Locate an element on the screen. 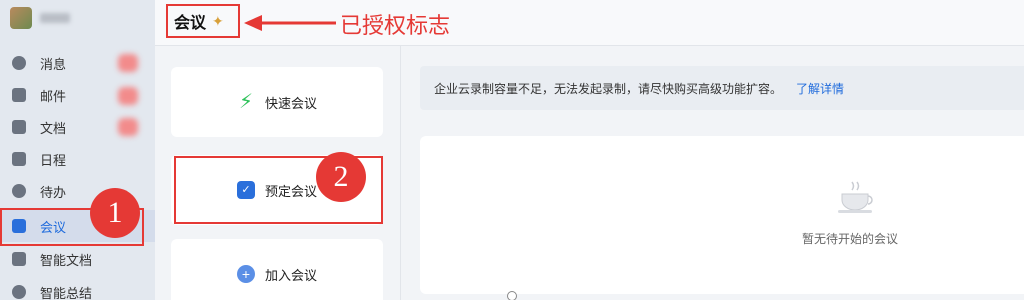 Image resolution: width=1024 pixels, height=300 pixels. smart-doc-icon is located at coordinates (19, 259).